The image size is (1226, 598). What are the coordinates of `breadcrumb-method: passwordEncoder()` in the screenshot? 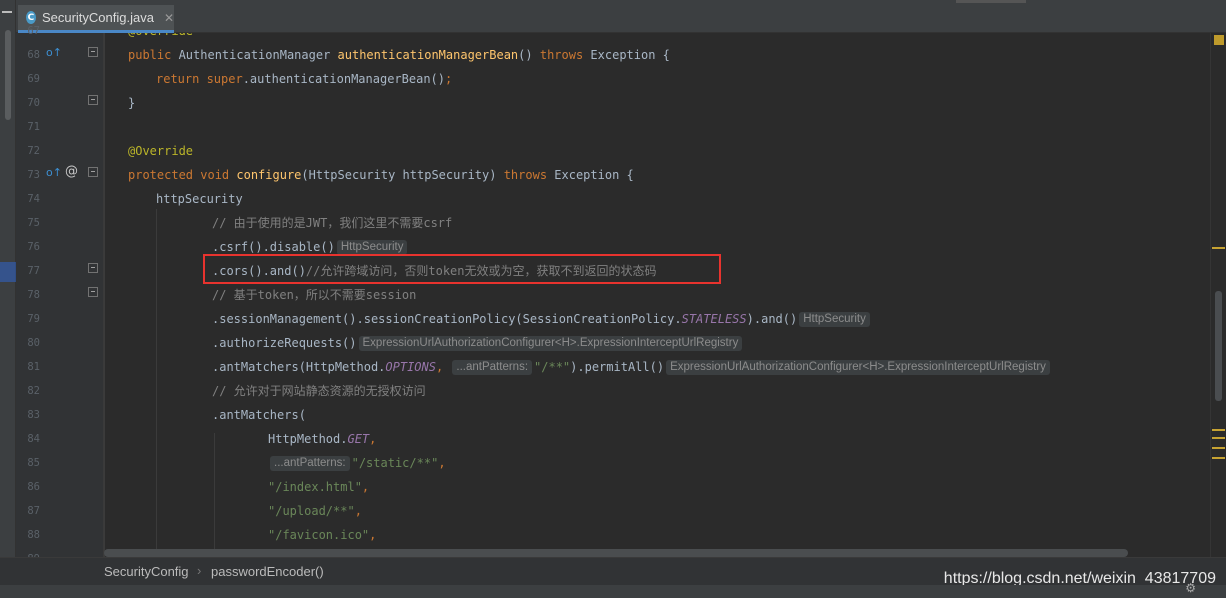 It's located at (267, 571).